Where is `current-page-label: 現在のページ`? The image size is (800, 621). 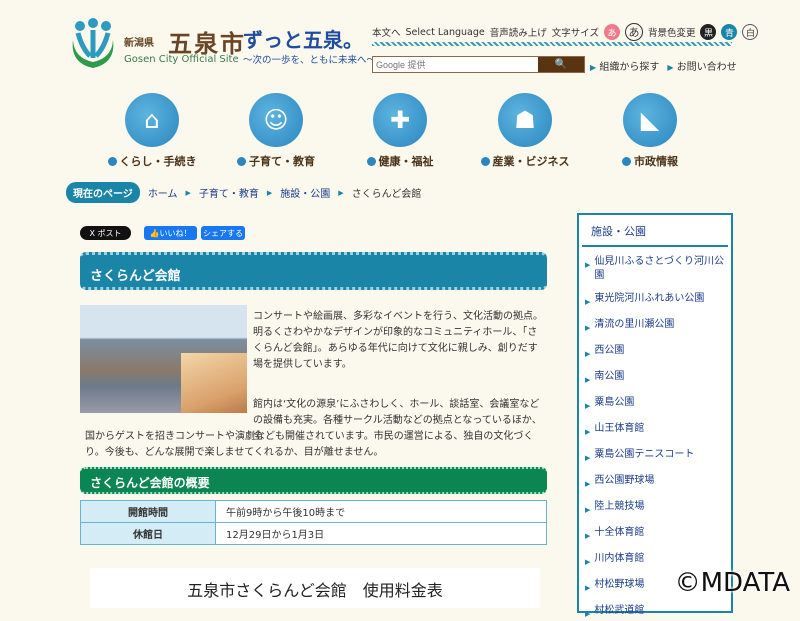
current-page-label: 現在のページ is located at coordinates (103, 192).